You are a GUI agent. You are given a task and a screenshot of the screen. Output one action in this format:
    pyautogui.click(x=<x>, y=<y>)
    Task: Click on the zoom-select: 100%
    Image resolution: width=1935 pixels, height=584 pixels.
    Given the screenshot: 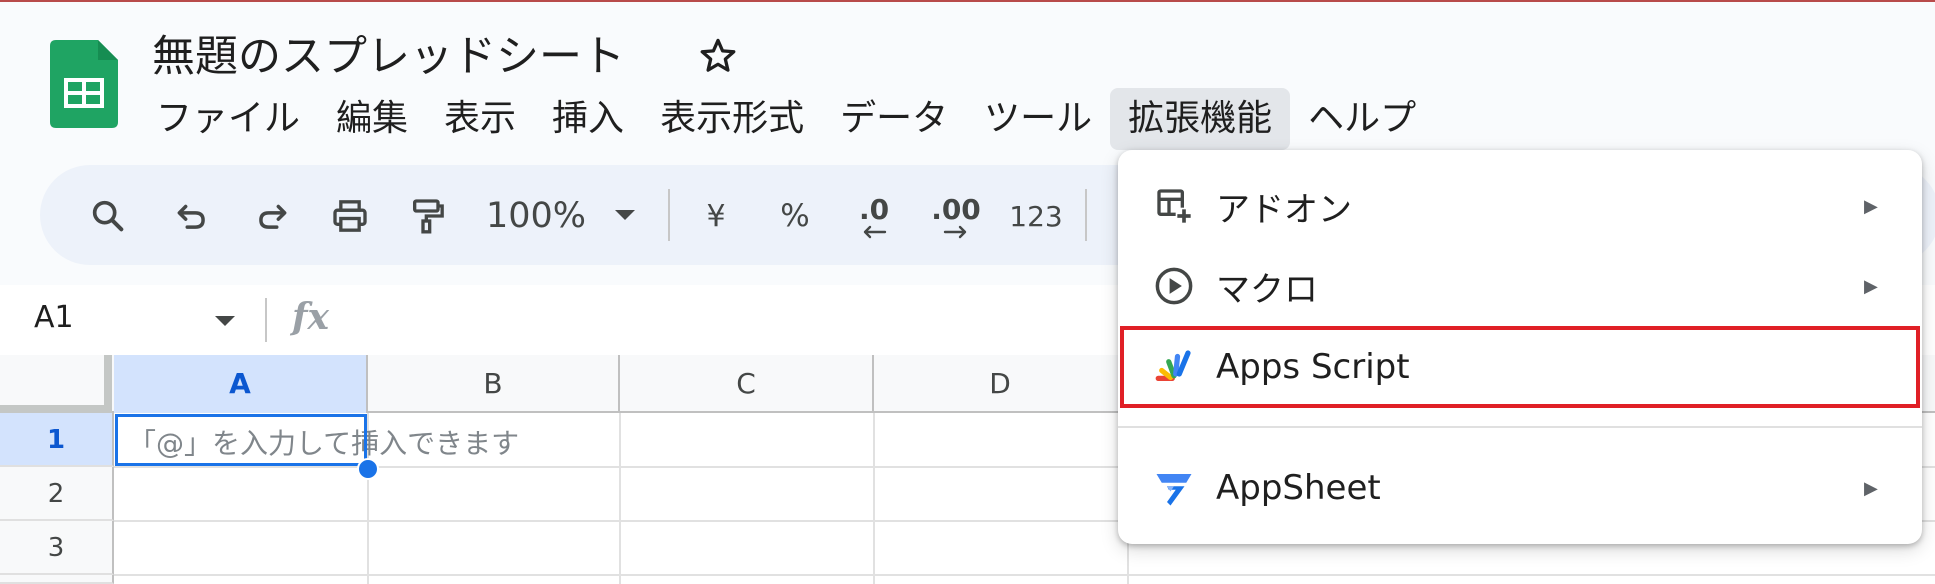 What is the action you would take?
    pyautogui.click(x=536, y=216)
    